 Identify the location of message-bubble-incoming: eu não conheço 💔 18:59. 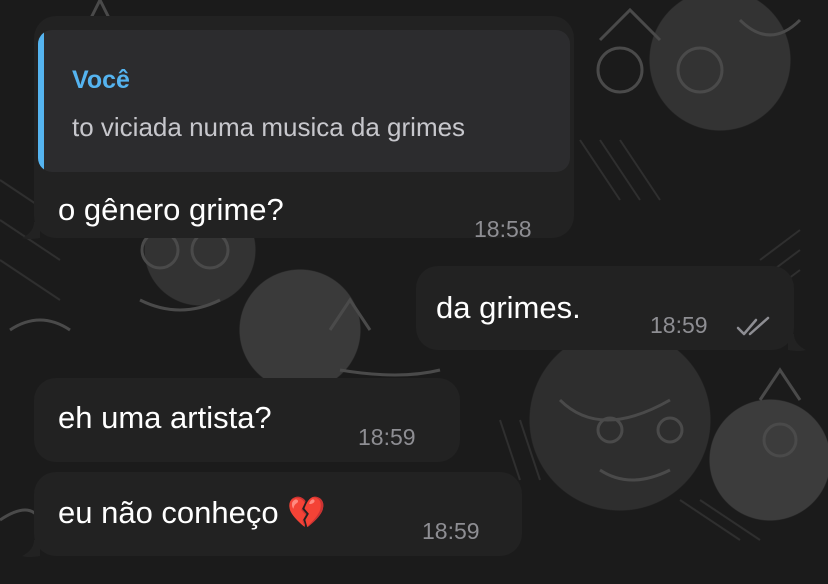
(278, 514).